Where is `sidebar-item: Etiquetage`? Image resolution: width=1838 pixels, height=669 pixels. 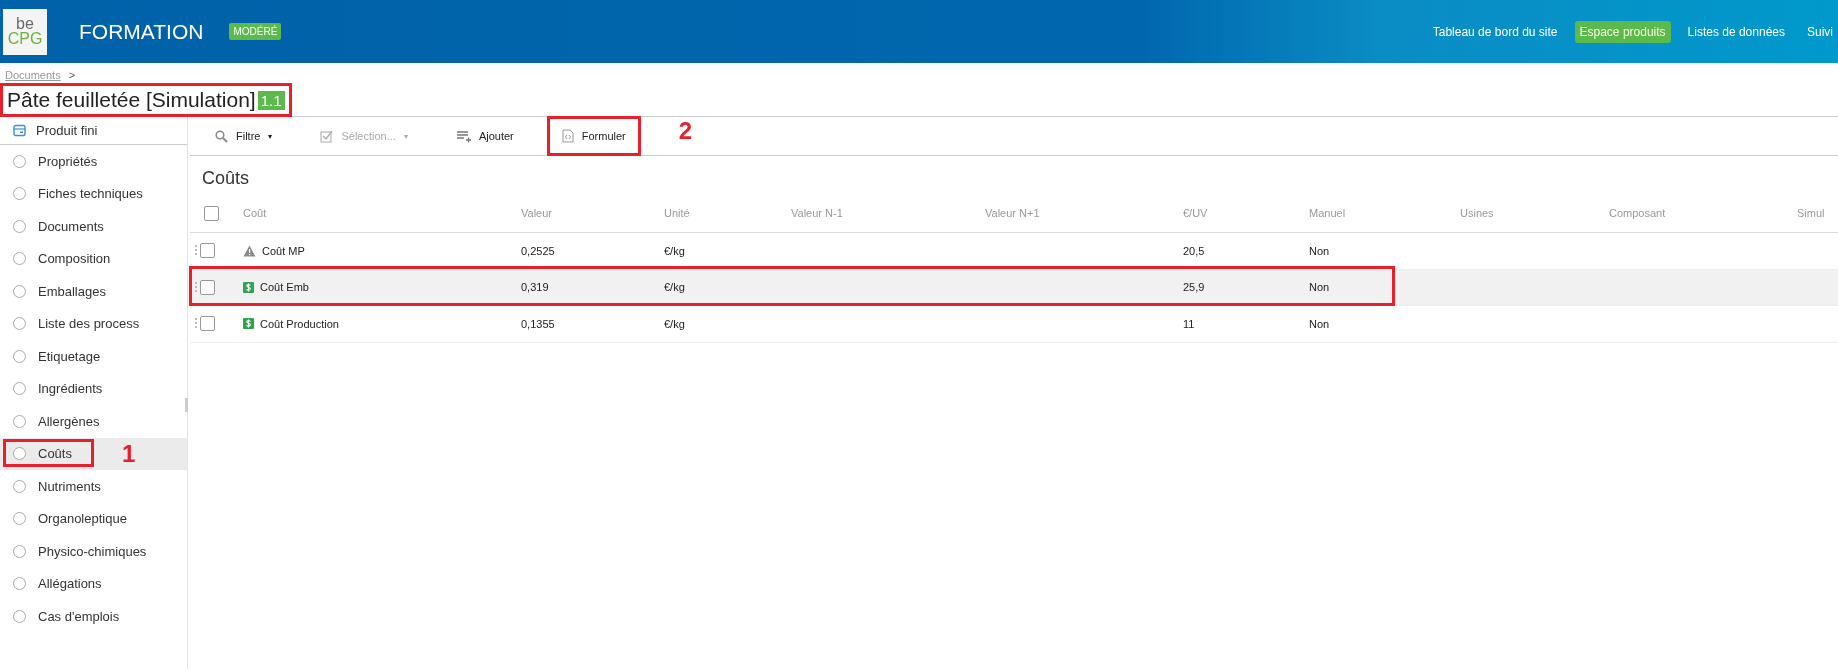 sidebar-item: Etiquetage is located at coordinates (93, 356).